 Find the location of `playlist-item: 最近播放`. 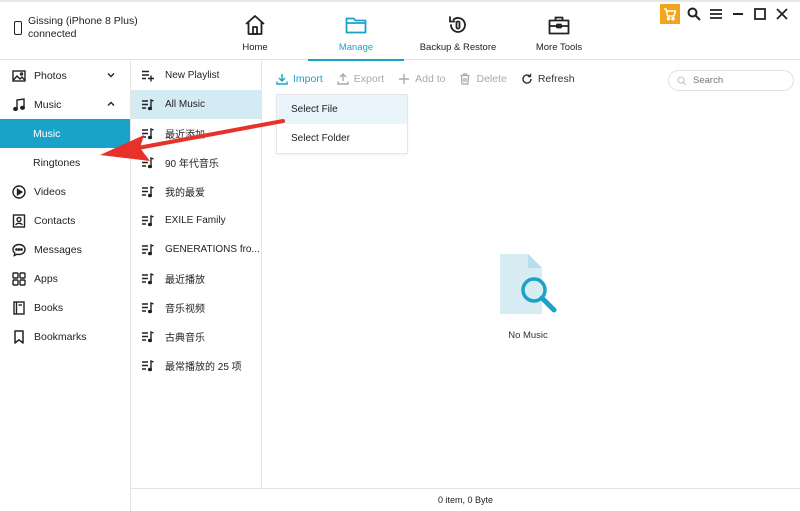

playlist-item: 最近播放 is located at coordinates (196, 278).